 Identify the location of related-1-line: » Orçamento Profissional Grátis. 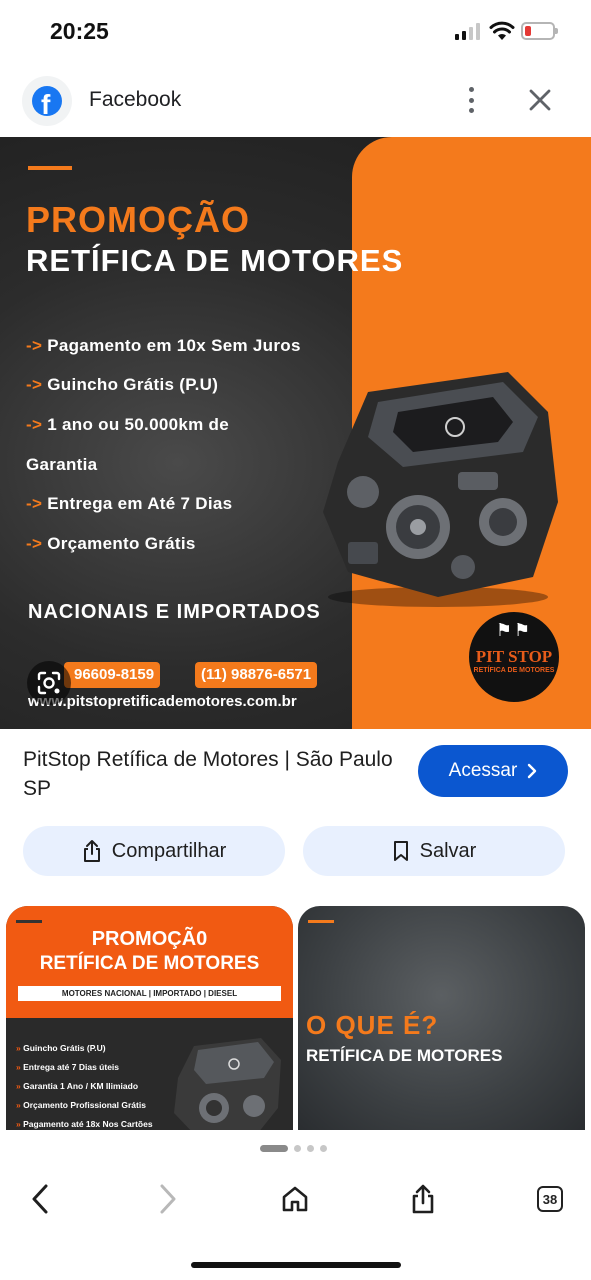
(81, 1105).